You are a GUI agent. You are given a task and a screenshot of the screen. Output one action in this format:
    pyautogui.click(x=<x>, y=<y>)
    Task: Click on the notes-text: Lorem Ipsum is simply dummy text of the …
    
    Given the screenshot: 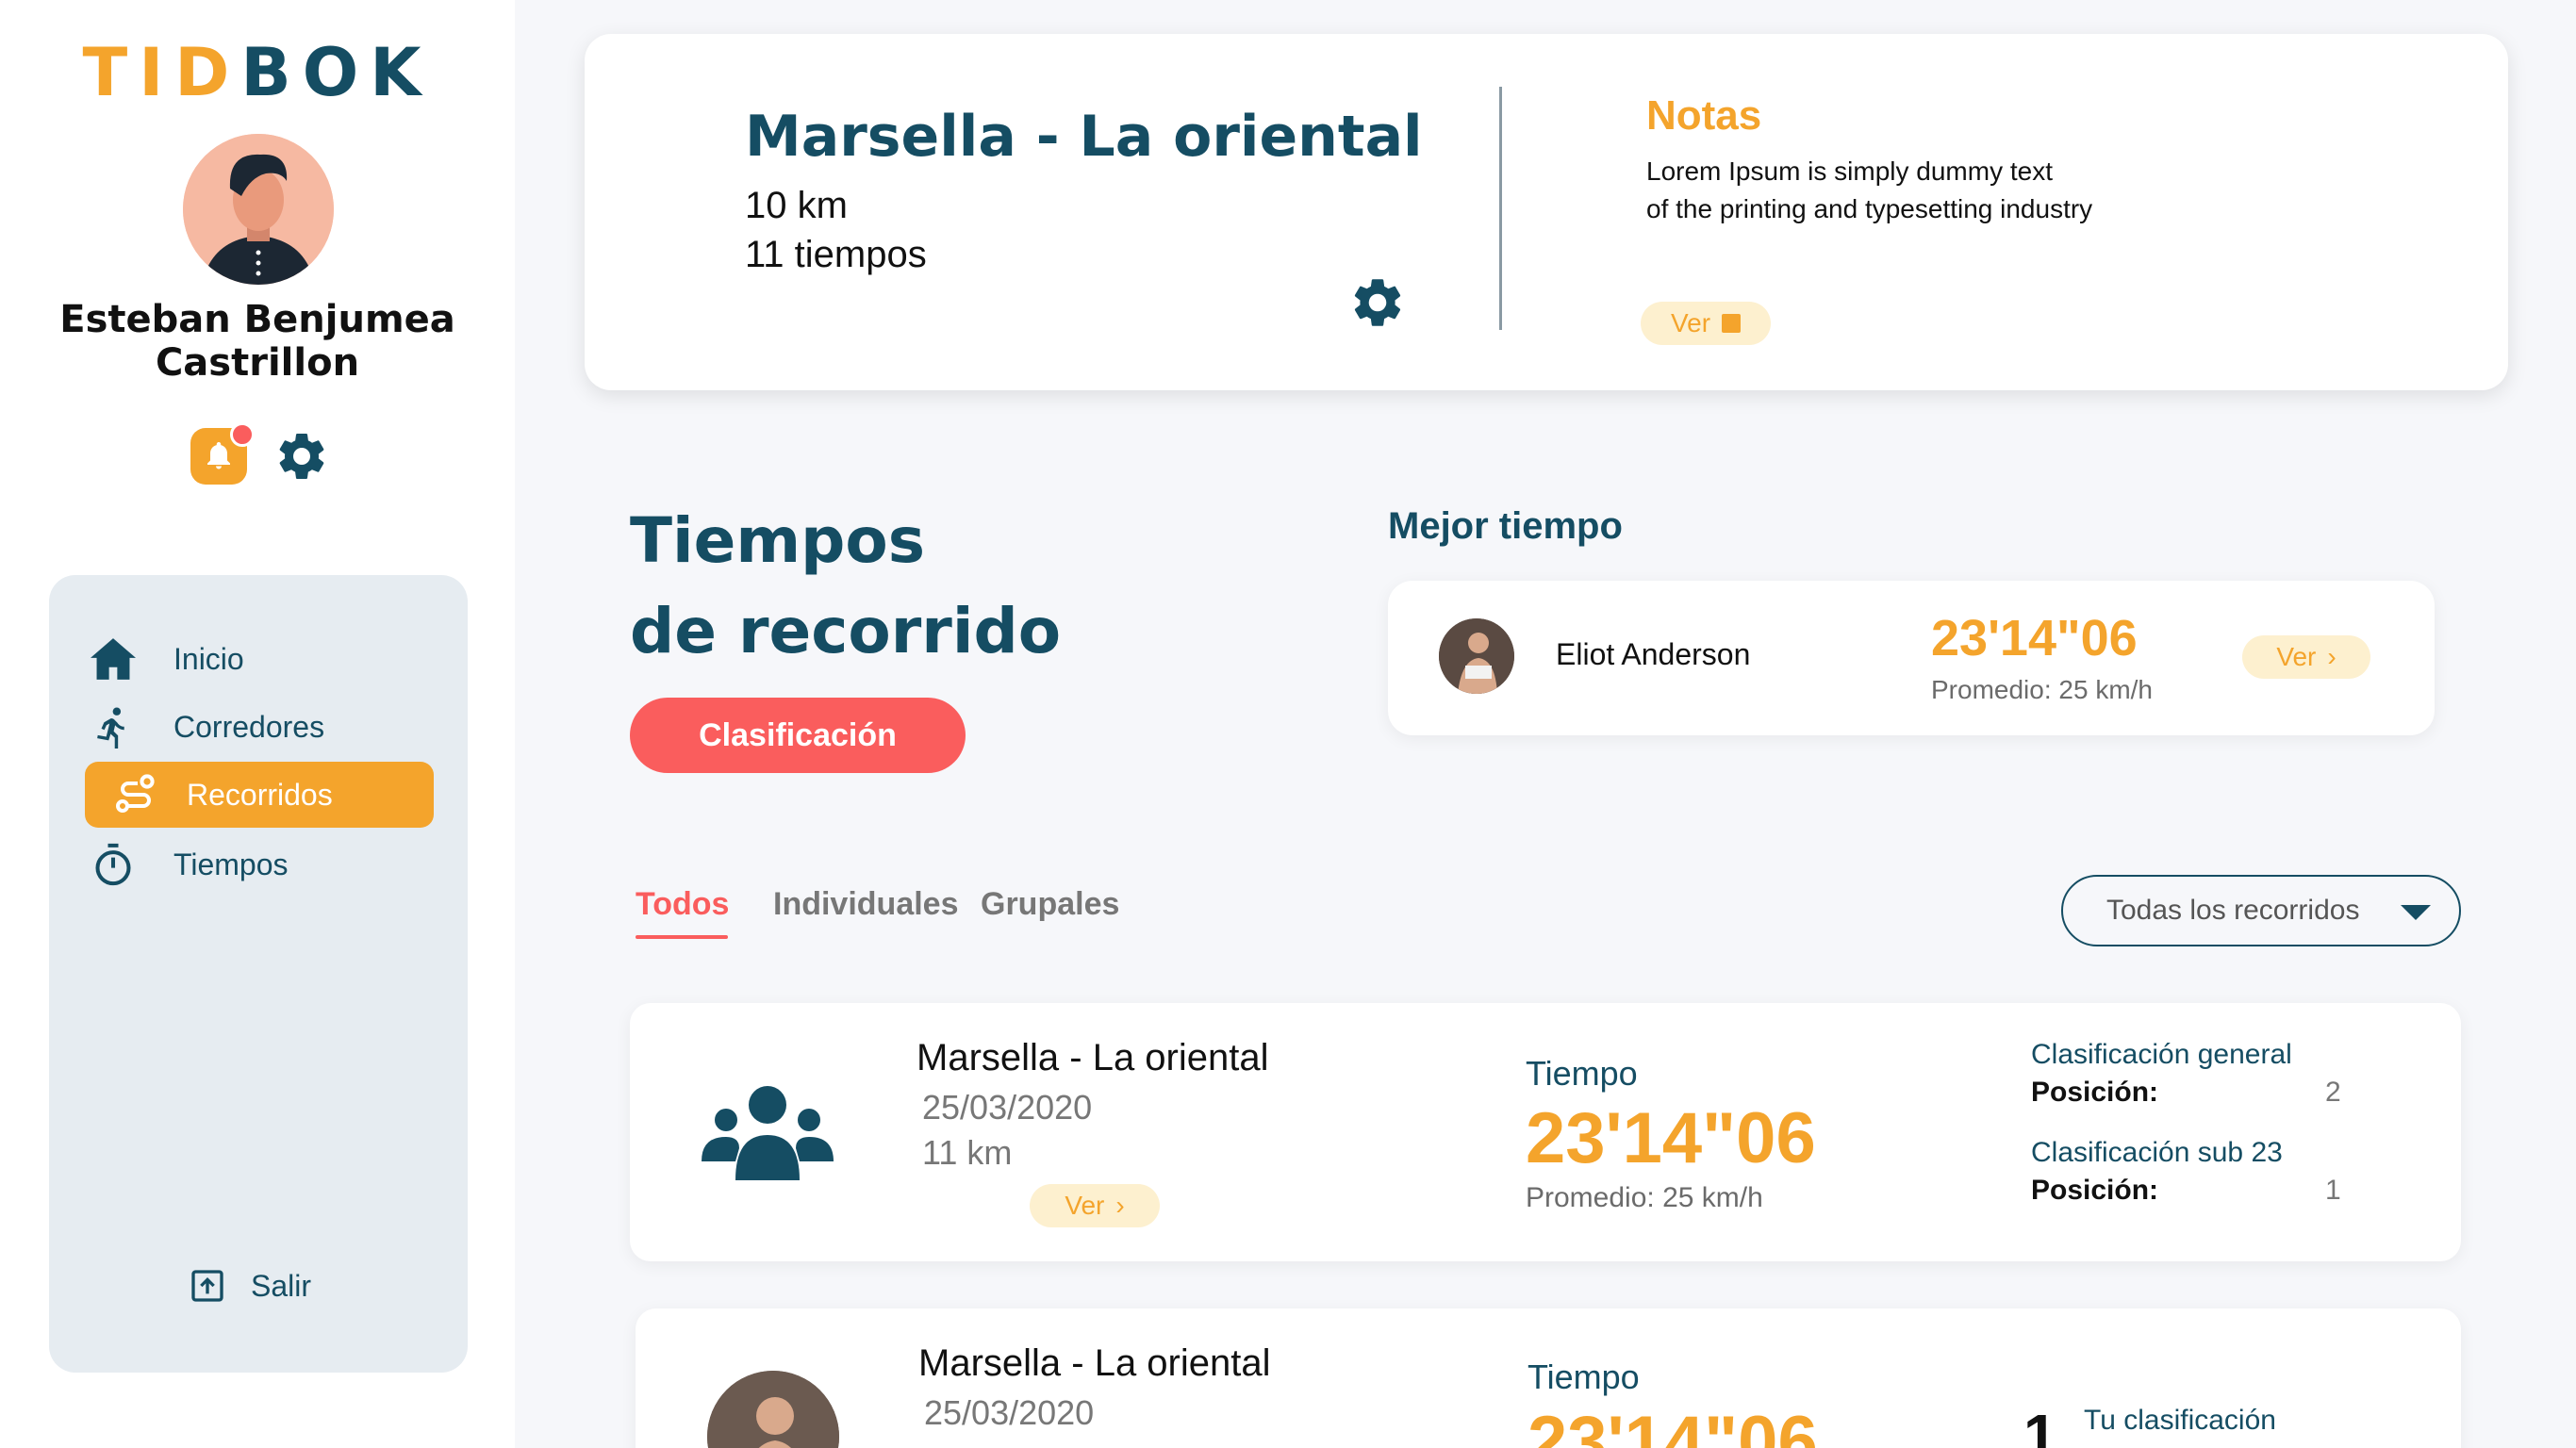 What is the action you would take?
    pyautogui.click(x=1910, y=190)
    